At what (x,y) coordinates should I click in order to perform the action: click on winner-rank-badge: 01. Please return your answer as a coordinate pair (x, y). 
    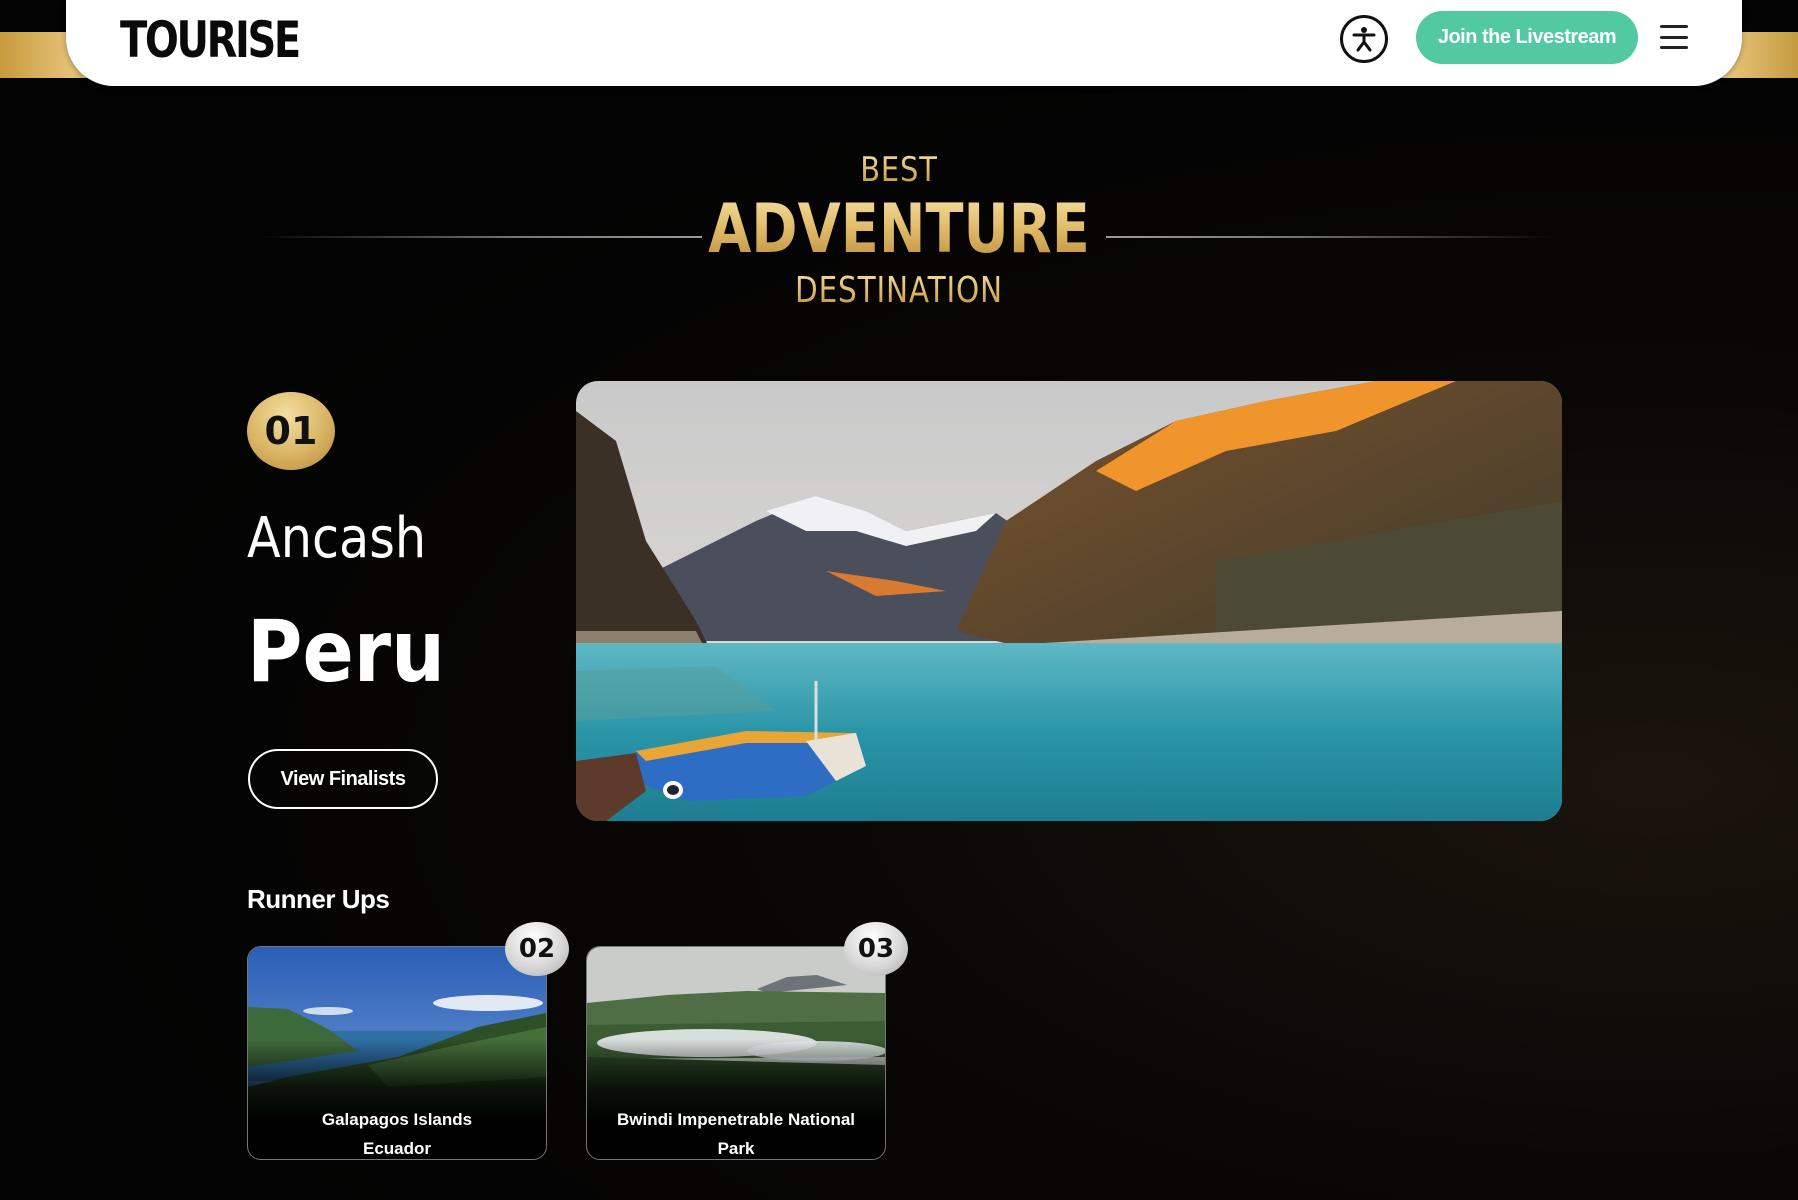
    Looking at the image, I should click on (291, 431).